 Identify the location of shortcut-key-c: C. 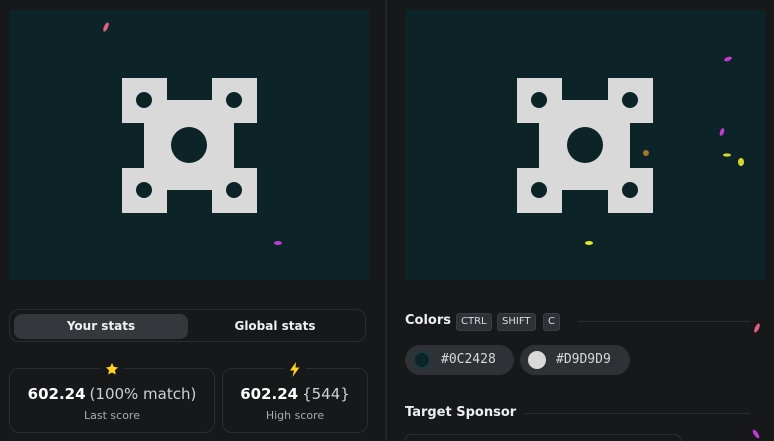
(551, 322).